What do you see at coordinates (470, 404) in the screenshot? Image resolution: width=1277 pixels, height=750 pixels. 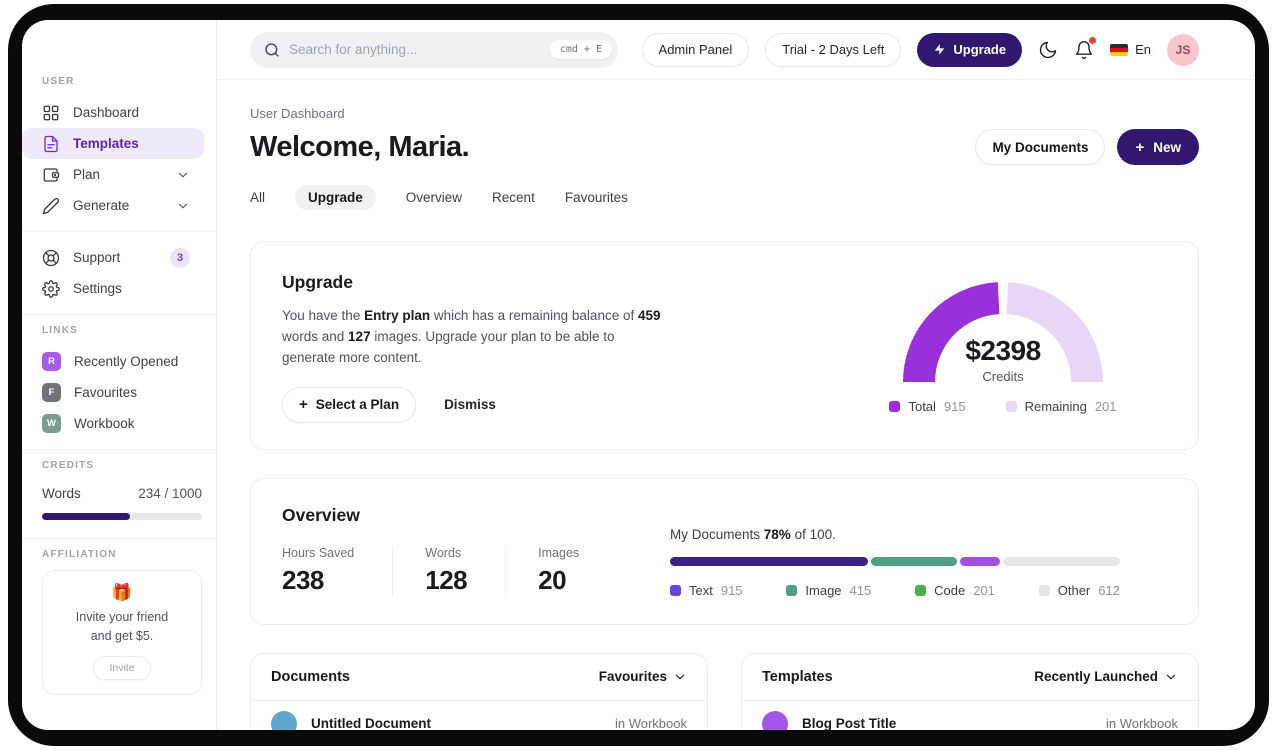 I see `dismiss-button: Dismiss` at bounding box center [470, 404].